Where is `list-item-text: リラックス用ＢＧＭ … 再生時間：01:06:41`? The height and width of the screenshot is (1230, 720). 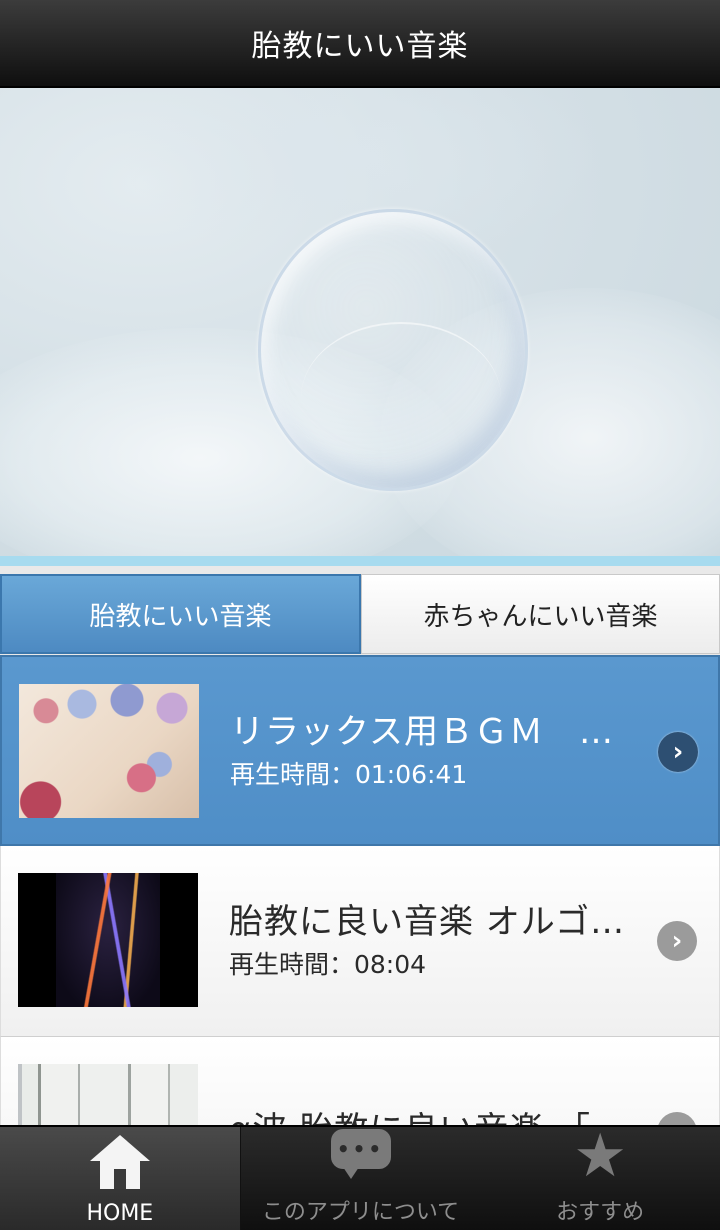 list-item-text: リラックス用ＢＧＭ … 再生時間：01:06:41 is located at coordinates (430, 750).